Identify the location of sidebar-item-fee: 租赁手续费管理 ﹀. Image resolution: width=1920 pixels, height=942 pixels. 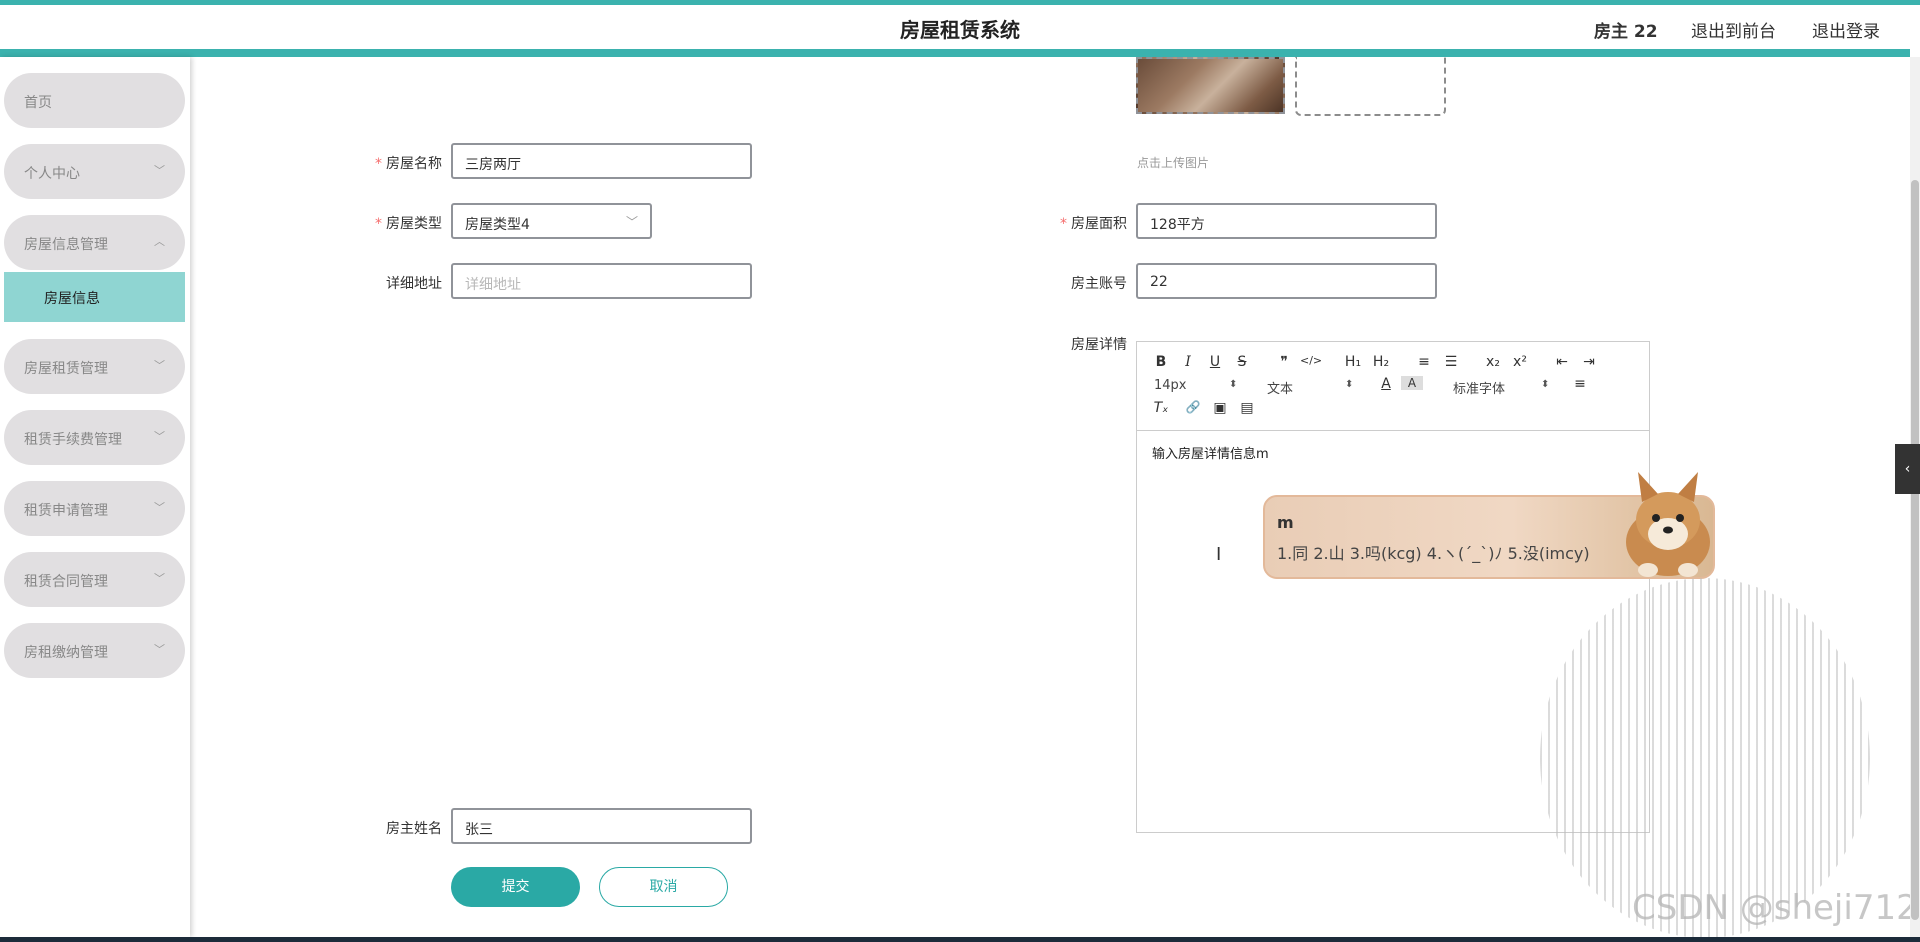
(94, 437).